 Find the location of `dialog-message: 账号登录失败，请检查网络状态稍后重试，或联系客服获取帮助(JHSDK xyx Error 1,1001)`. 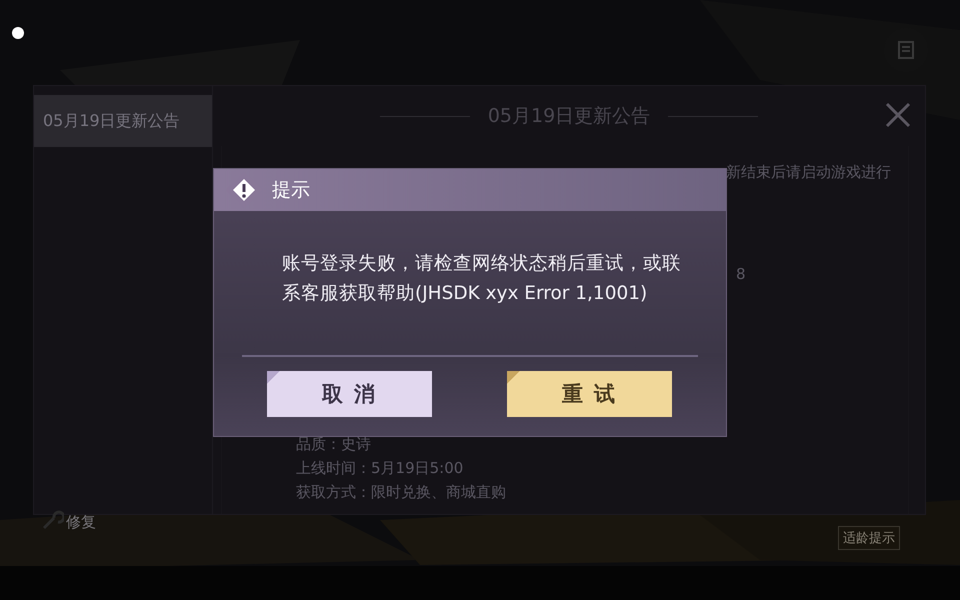

dialog-message: 账号登录失败，请检查网络状态稍后重试，或联系客服获取帮助(JHSDK xyx Error 1,1001) is located at coordinates (482, 279).